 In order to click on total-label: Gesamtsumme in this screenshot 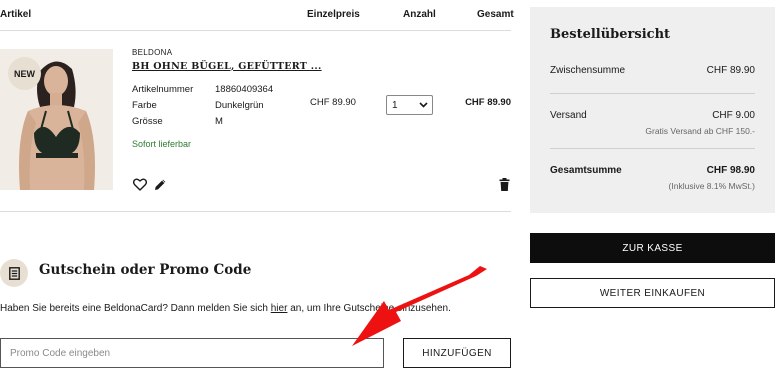, I will do `click(586, 170)`.